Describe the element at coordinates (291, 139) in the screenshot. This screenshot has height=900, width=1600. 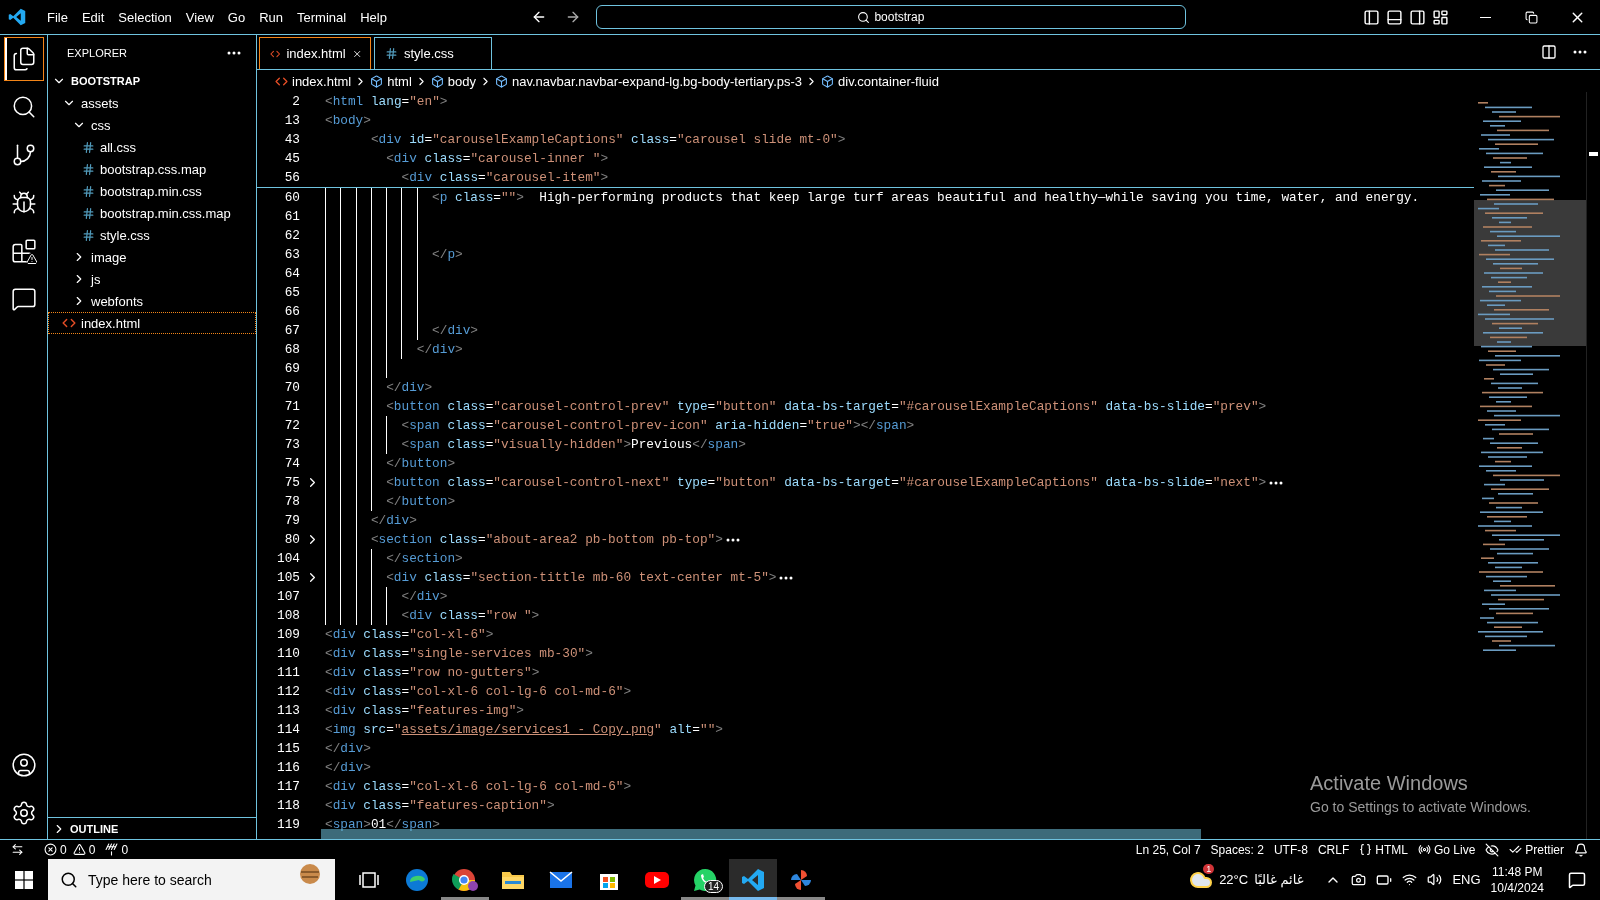
I see `line-number: 43` at that location.